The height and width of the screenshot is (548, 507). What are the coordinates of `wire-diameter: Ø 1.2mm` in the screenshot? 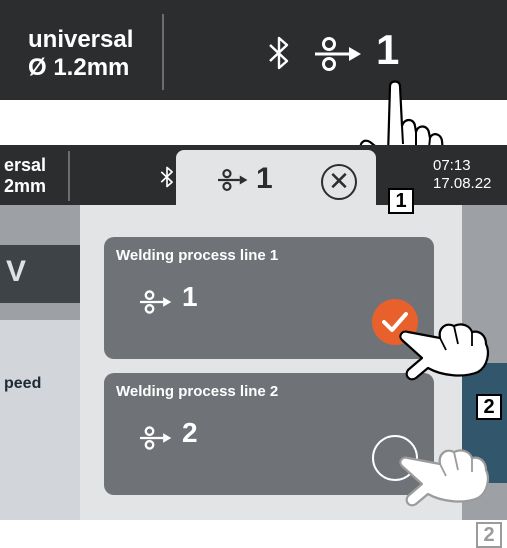 It's located at (79, 67).